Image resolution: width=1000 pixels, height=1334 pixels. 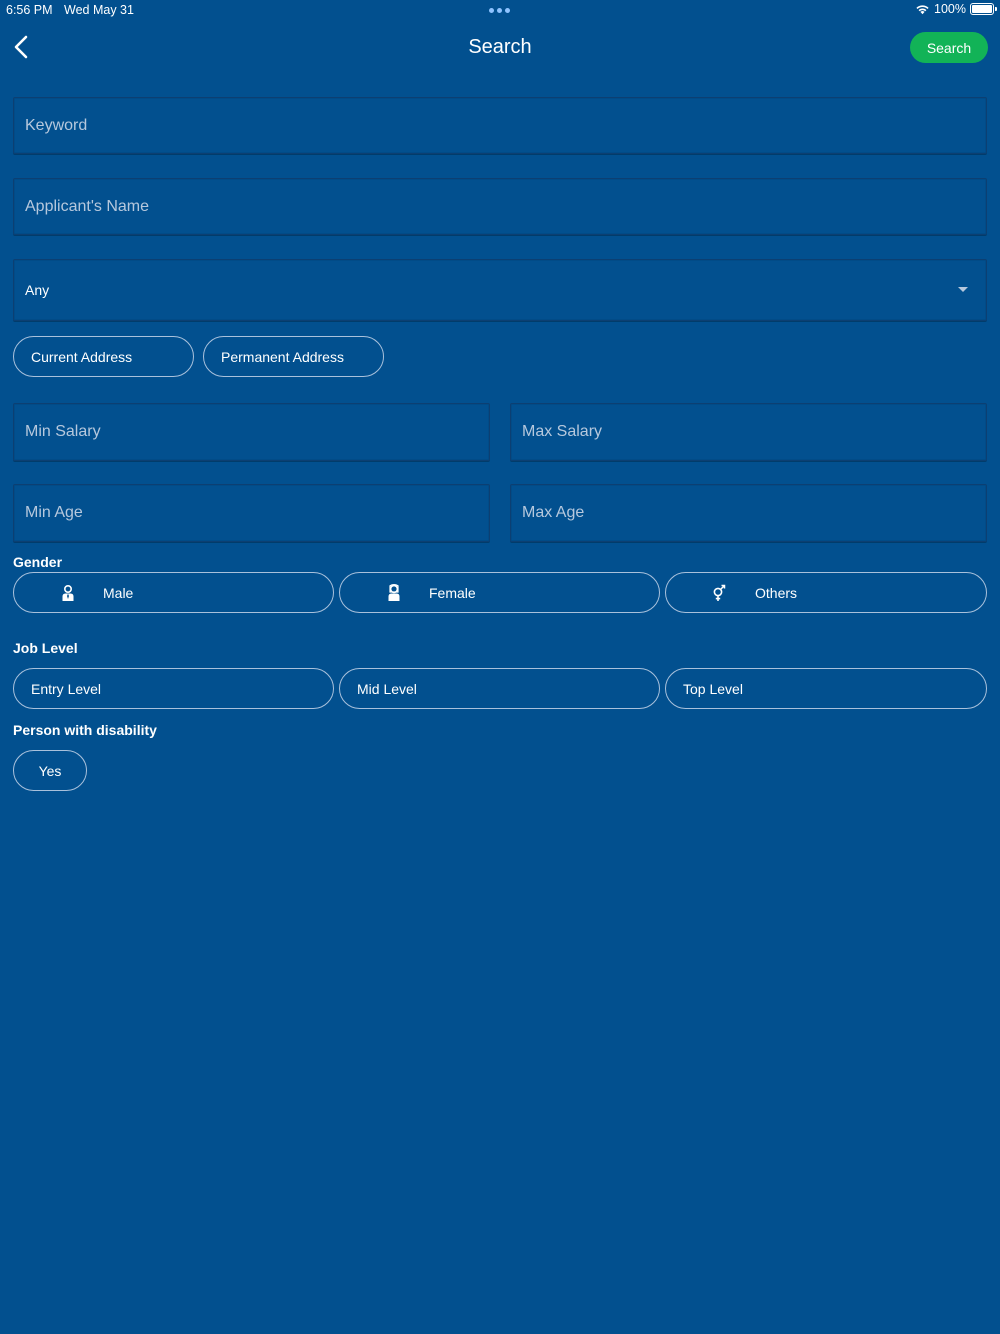 What do you see at coordinates (87, 206) in the screenshot?
I see `applicant-name-placeholder: Applicant's Name` at bounding box center [87, 206].